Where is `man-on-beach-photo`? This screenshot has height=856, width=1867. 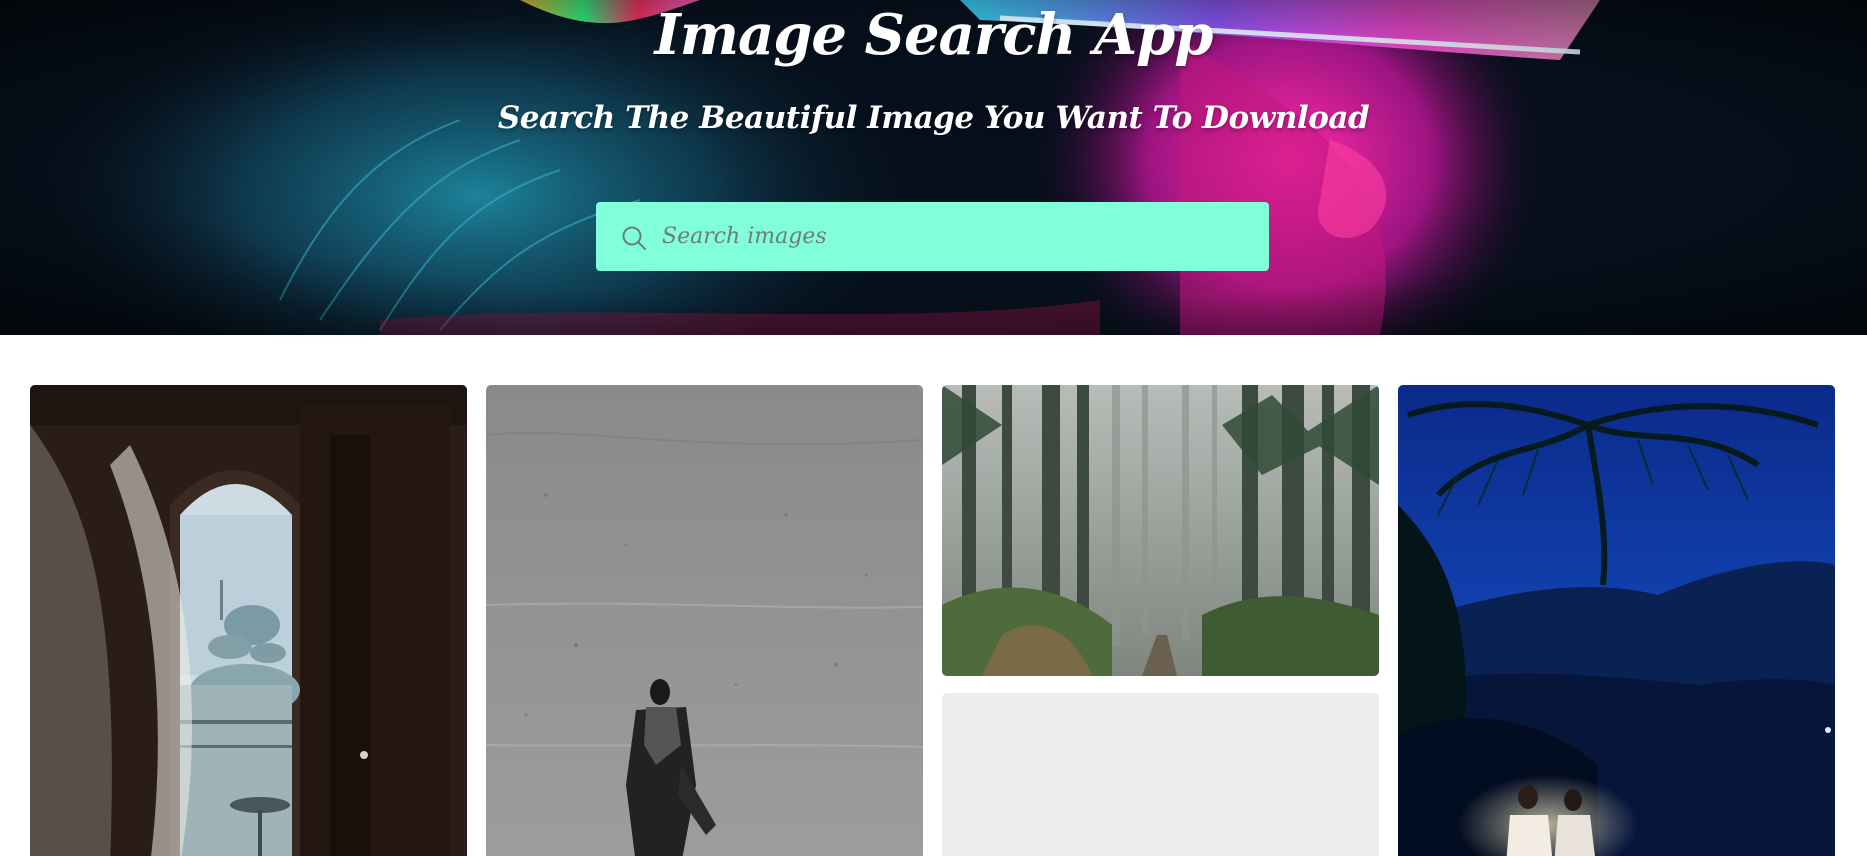 man-on-beach-photo is located at coordinates (704, 620).